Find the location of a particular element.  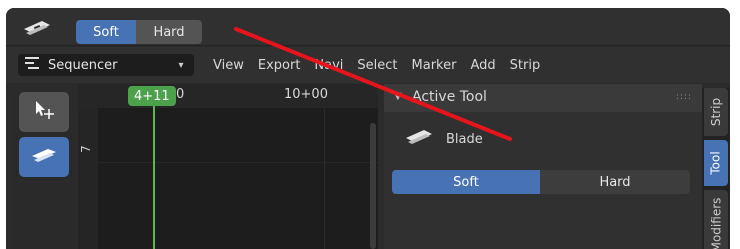

tab-modifiers: Modifiers is located at coordinates (716, 219).